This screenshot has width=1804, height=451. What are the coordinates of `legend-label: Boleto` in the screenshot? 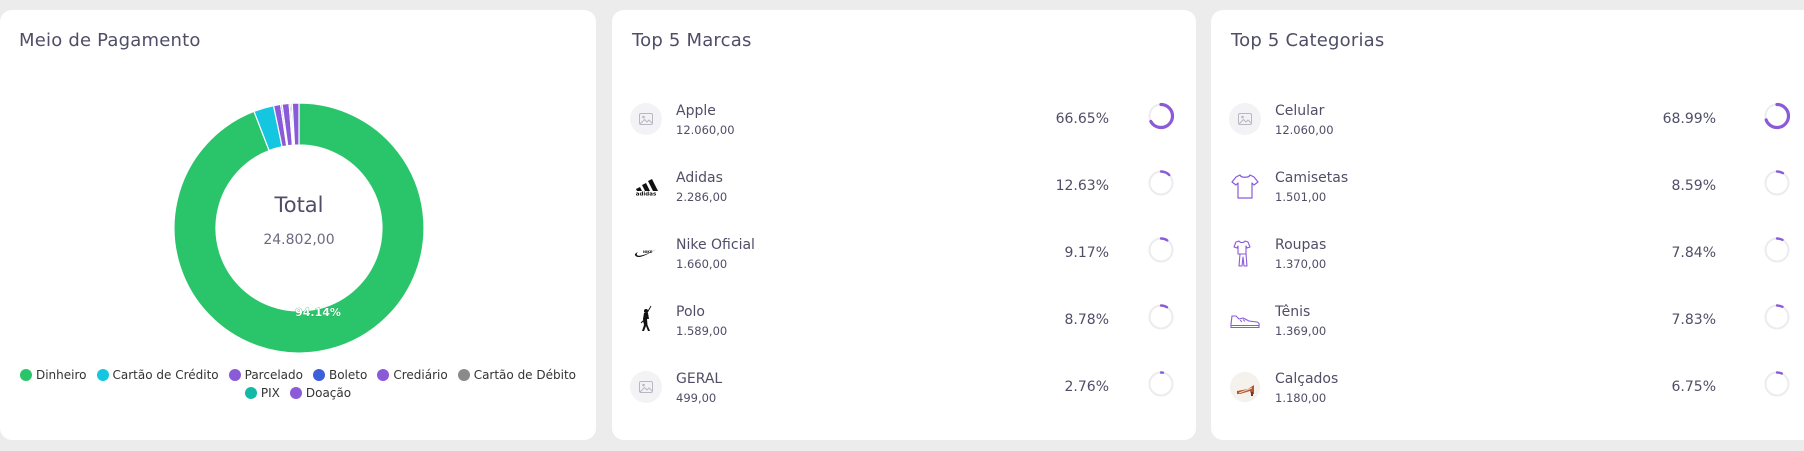 It's located at (348, 375).